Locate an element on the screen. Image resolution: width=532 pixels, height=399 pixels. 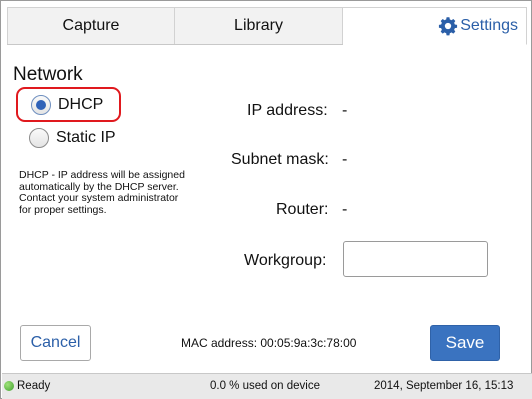
ip-address-value: - is located at coordinates (345, 110).